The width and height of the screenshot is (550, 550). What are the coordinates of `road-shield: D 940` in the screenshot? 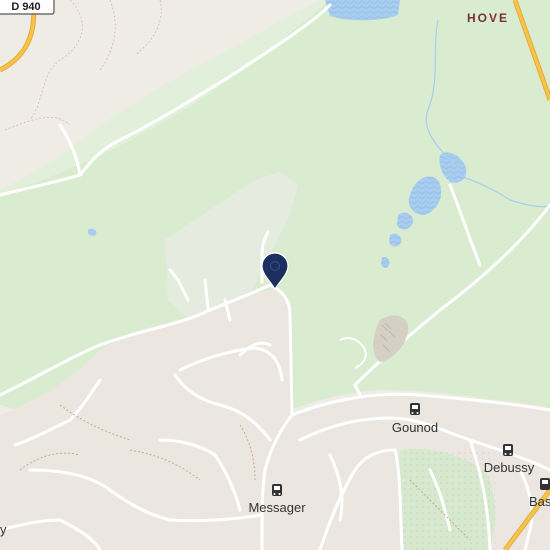 It's located at (27, 7).